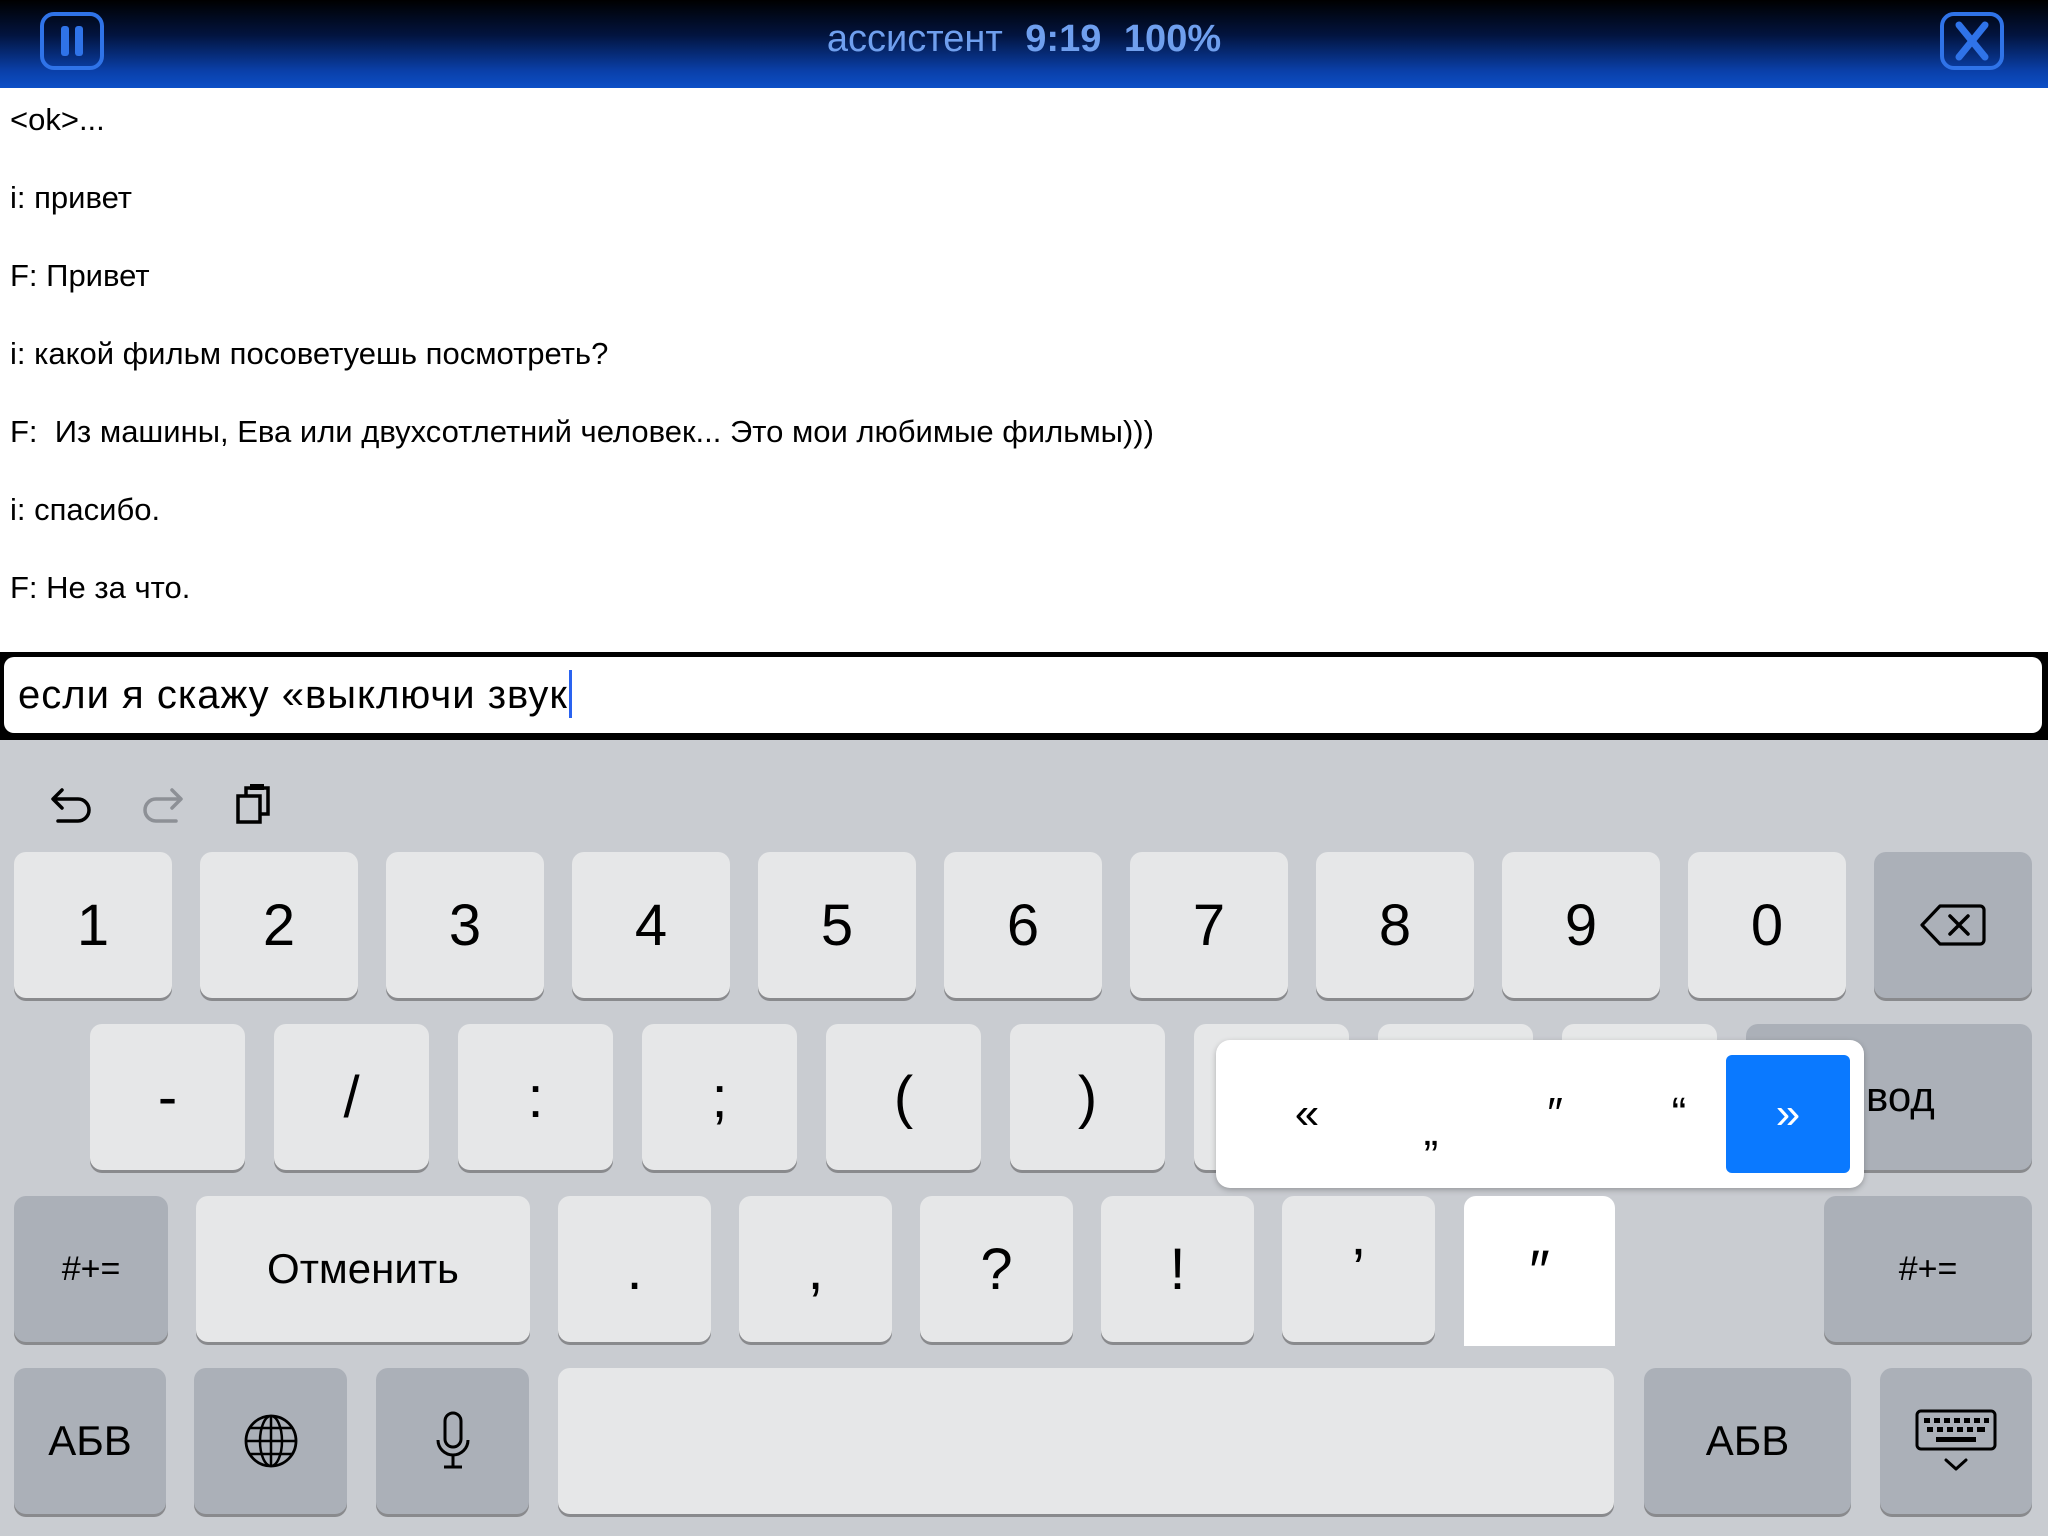 This screenshot has height=1536, width=2048. I want to click on key-close-paren: ), so click(1087, 1097).